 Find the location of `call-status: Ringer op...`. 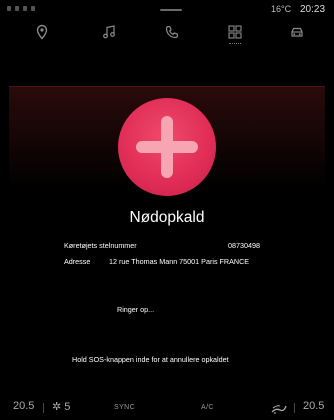

call-status: Ringer op... is located at coordinates (136, 309).